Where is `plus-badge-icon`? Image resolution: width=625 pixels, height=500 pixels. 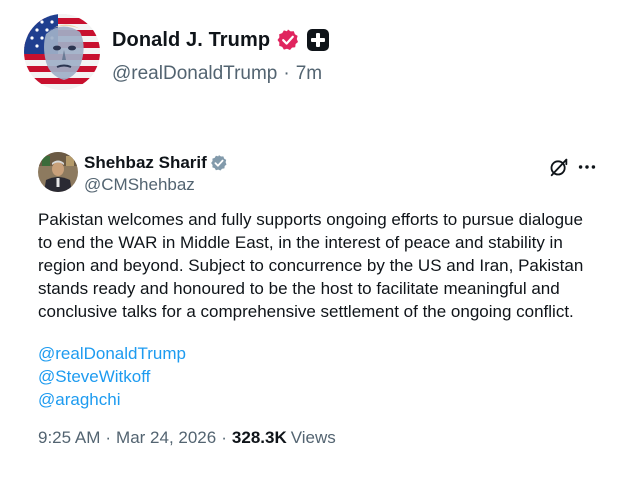 plus-badge-icon is located at coordinates (318, 40).